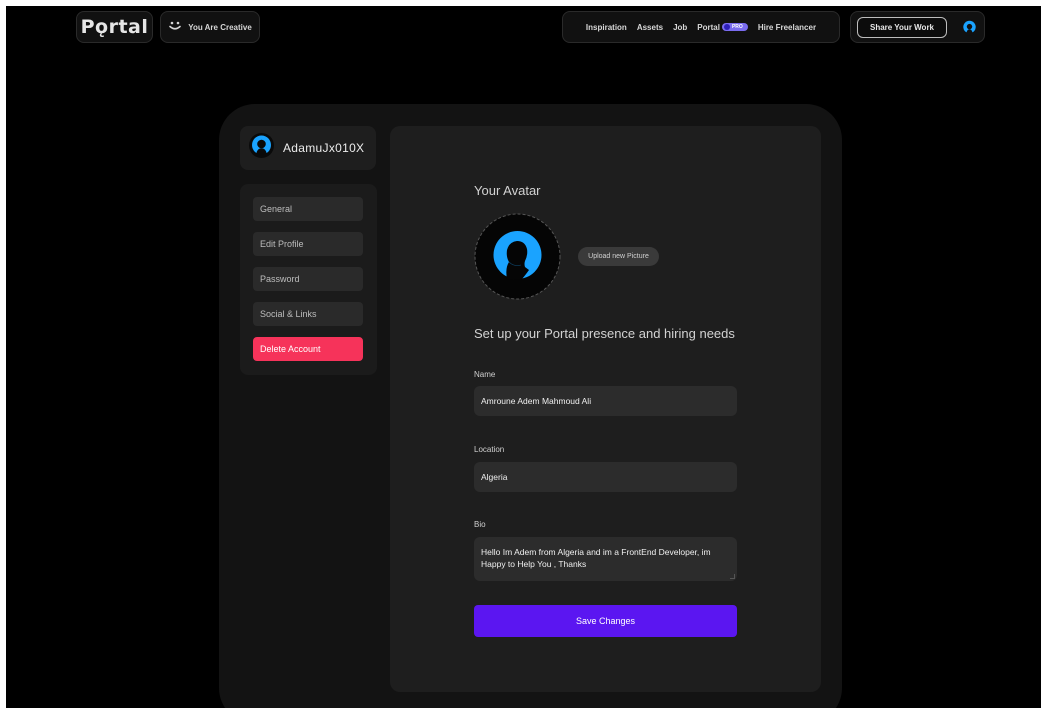  I want to click on menu-item-password: Password, so click(308, 279).